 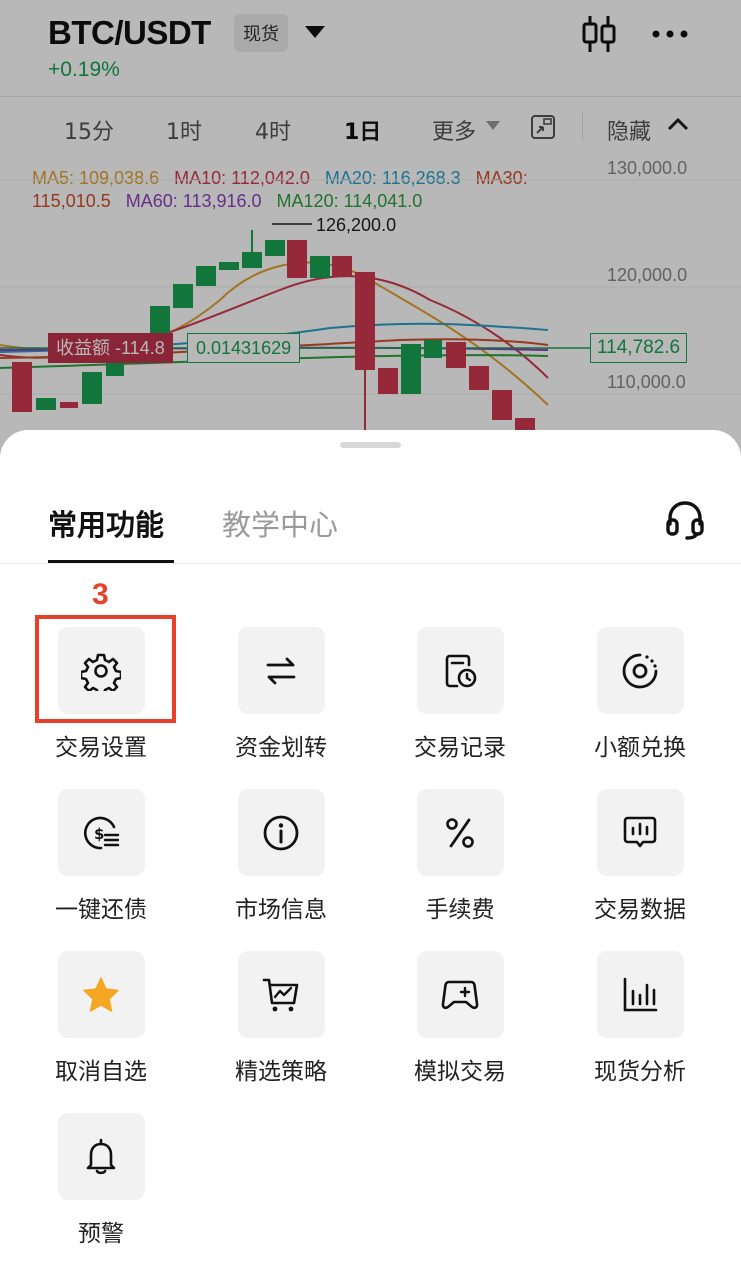 I want to click on small-convert-tile, so click(x=640, y=670).